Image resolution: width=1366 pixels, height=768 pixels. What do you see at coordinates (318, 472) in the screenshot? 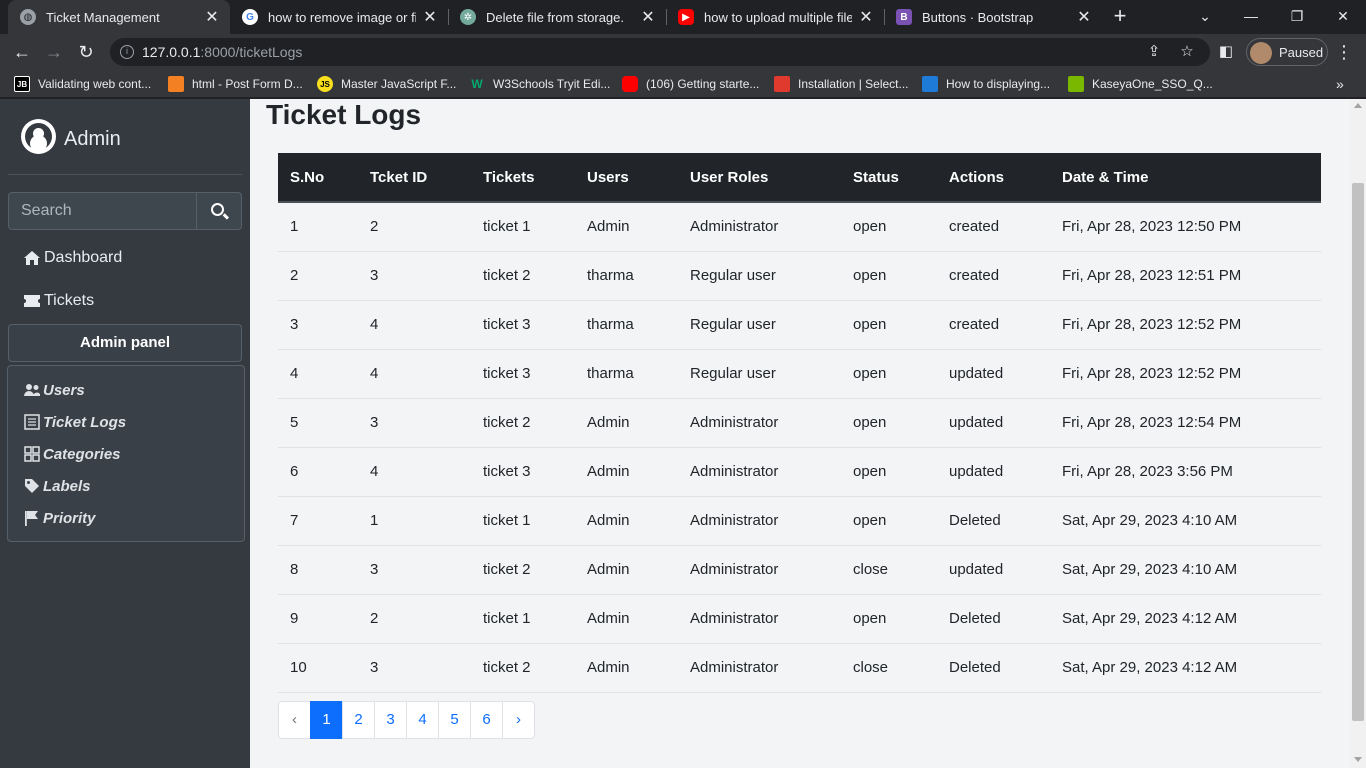
I see `table-cell: 6` at bounding box center [318, 472].